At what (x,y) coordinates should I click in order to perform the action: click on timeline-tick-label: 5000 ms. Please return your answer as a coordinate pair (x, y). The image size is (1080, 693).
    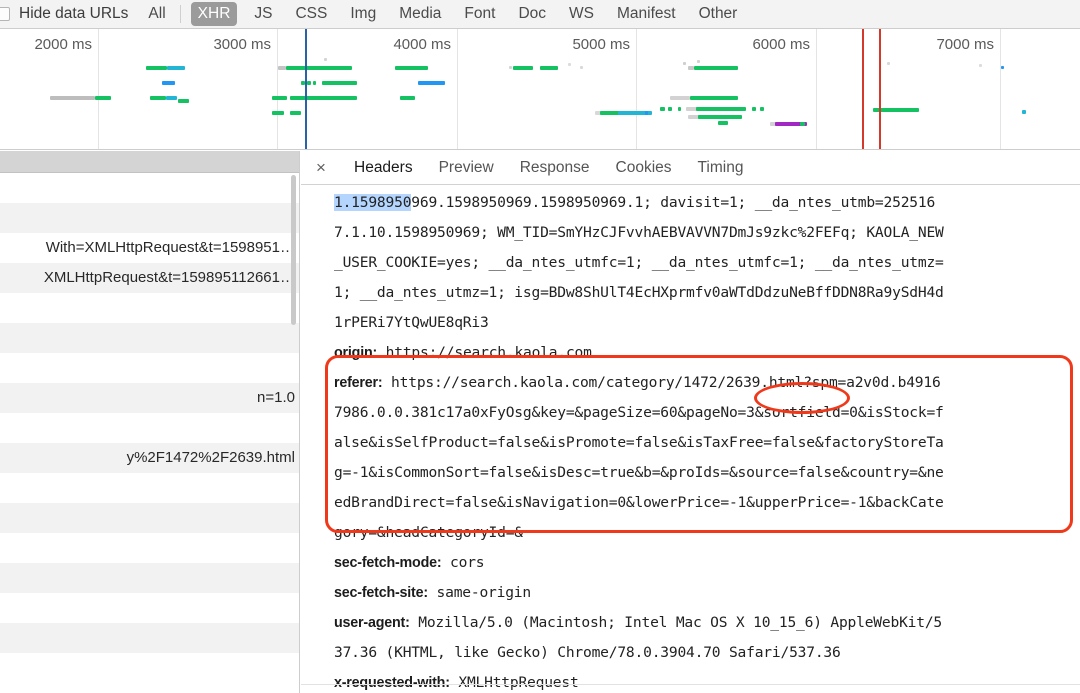
    Looking at the image, I should click on (601, 44).